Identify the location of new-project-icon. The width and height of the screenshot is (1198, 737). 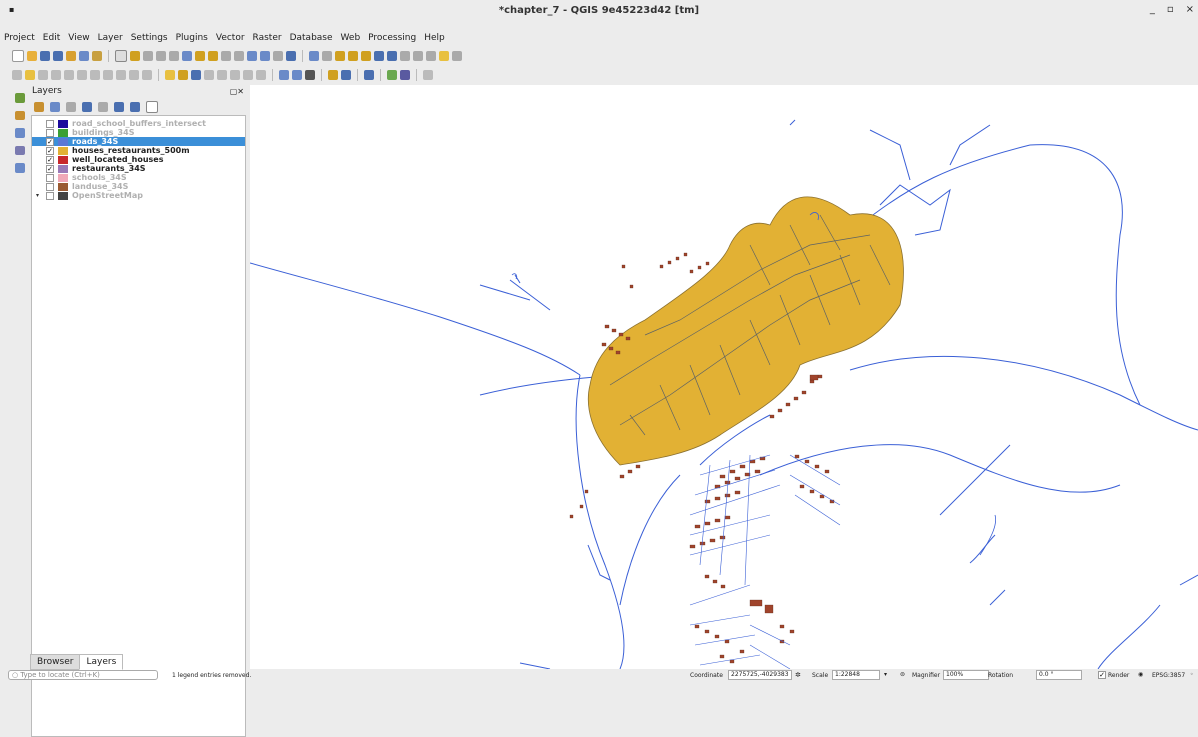
(18, 56).